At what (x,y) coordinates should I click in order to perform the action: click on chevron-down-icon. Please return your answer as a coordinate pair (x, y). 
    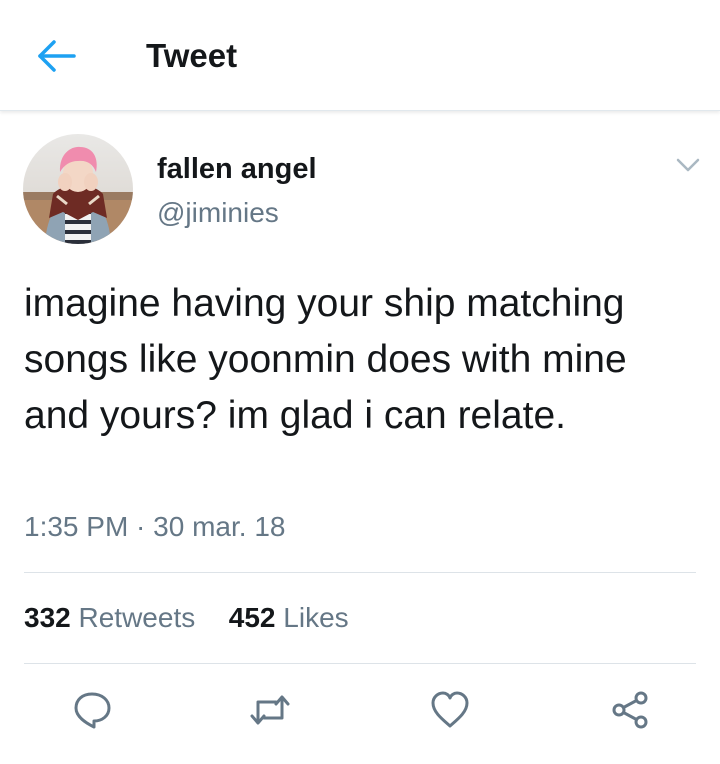
    Looking at the image, I should click on (688, 165).